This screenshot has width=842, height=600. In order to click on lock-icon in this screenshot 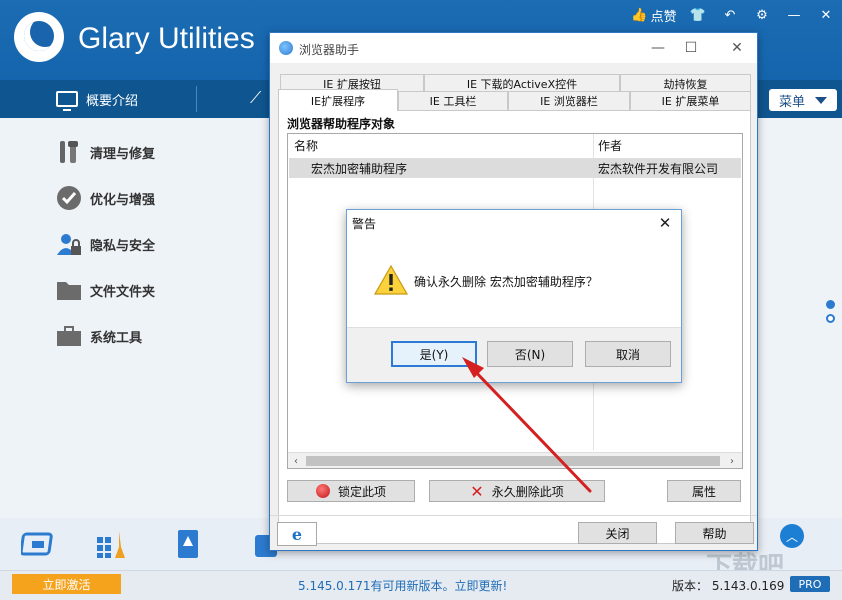, I will do `click(322, 491)`.